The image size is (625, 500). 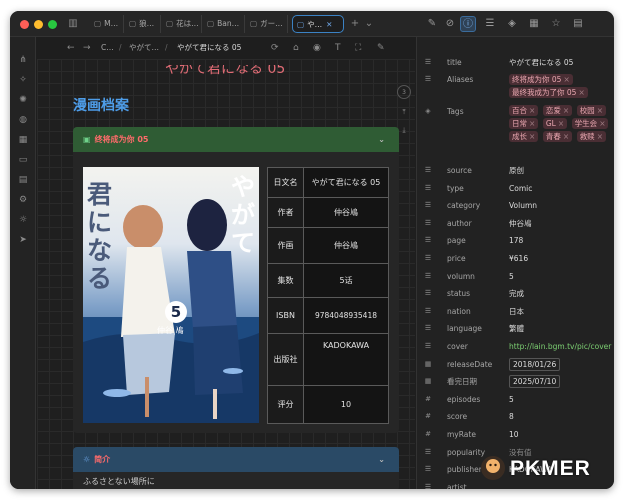 What do you see at coordinates (515, 346) in the screenshot?
I see `property-cover: ☰ cover http://lain.bgm.tv/pic/cover` at bounding box center [515, 346].